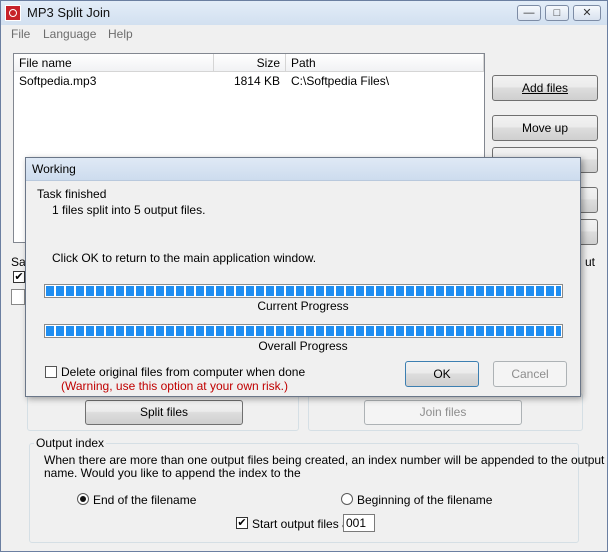 The width and height of the screenshot is (608, 552). I want to click on menu-bar: File Language Help, so click(304, 34).